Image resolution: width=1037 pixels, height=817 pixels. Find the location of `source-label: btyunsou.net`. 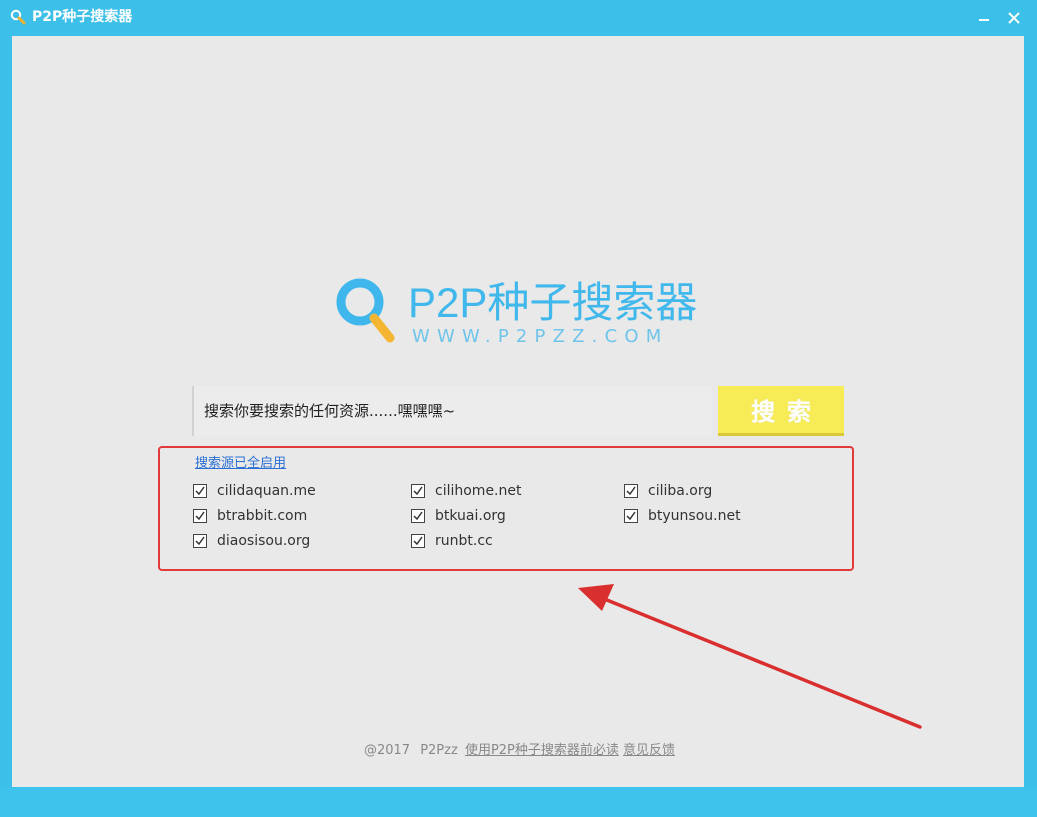

source-label: btyunsou.net is located at coordinates (694, 516).